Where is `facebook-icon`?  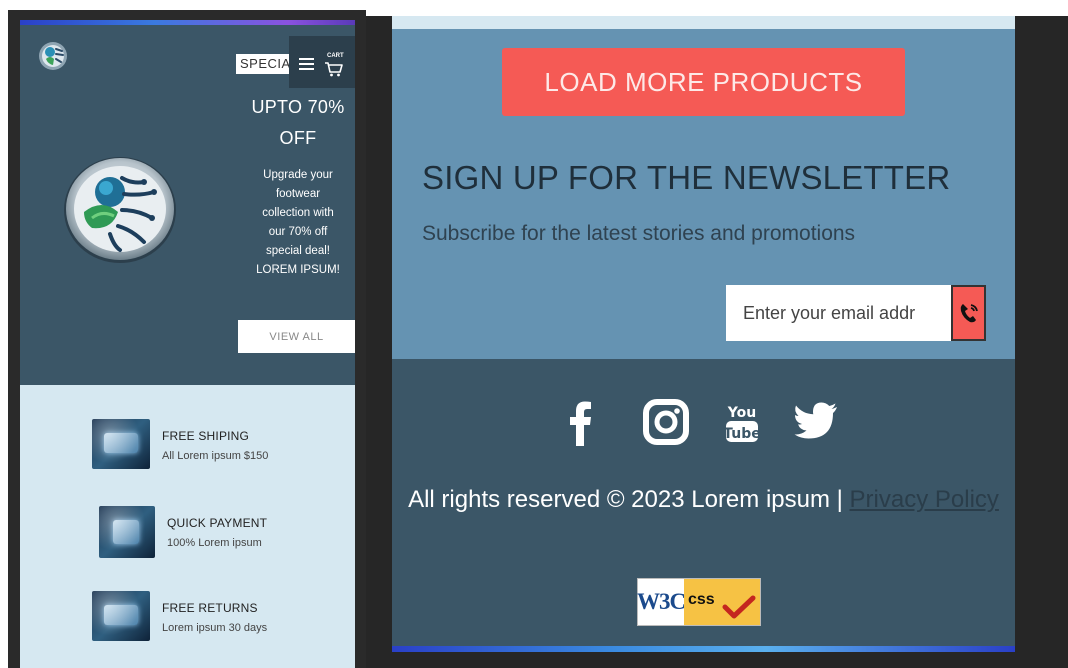 facebook-icon is located at coordinates (581, 422).